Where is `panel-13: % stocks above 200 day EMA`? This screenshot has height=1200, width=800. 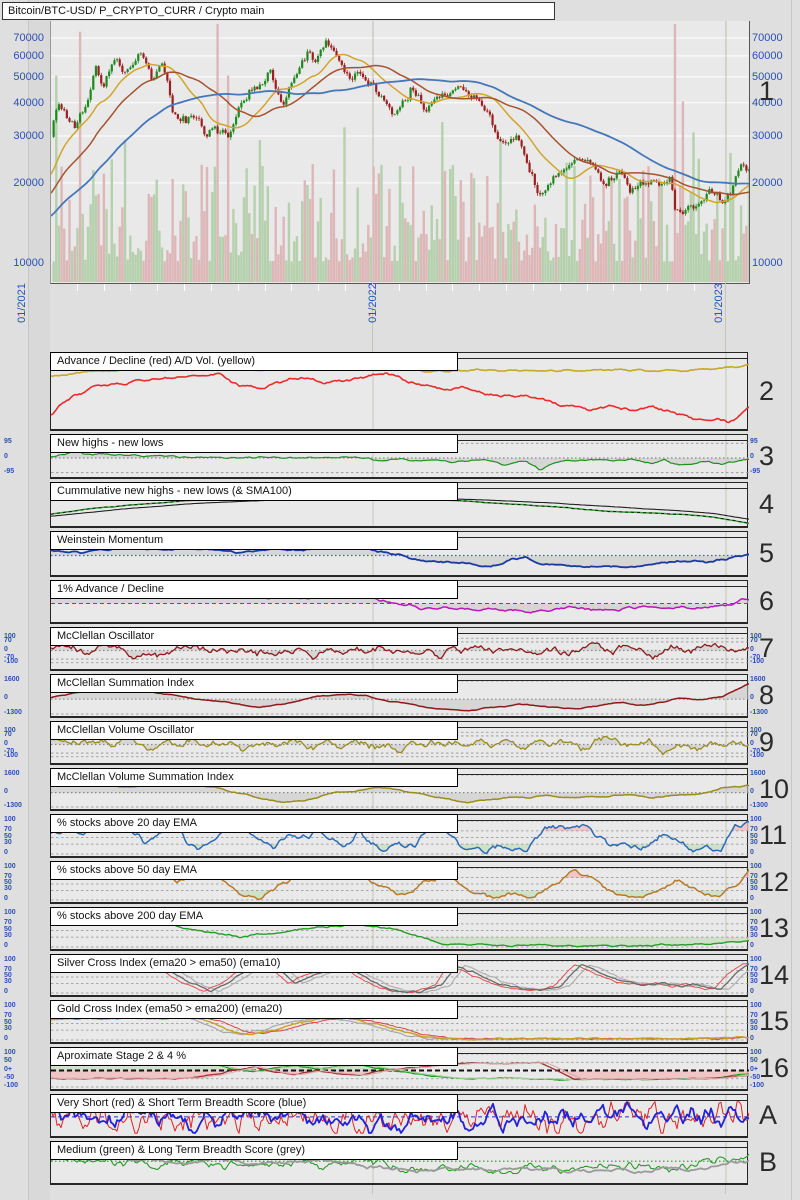
panel-13: % stocks above 200 day EMA is located at coordinates (399, 929).